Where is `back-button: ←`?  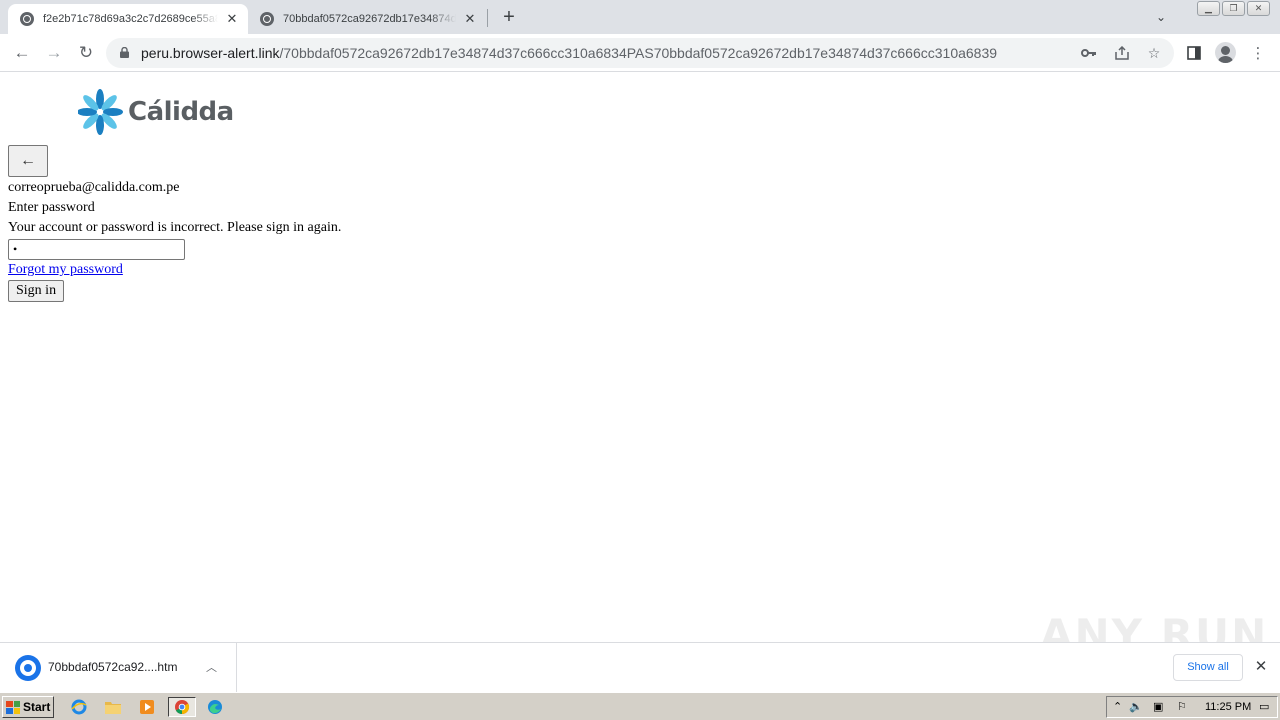
back-button: ← is located at coordinates (28, 161).